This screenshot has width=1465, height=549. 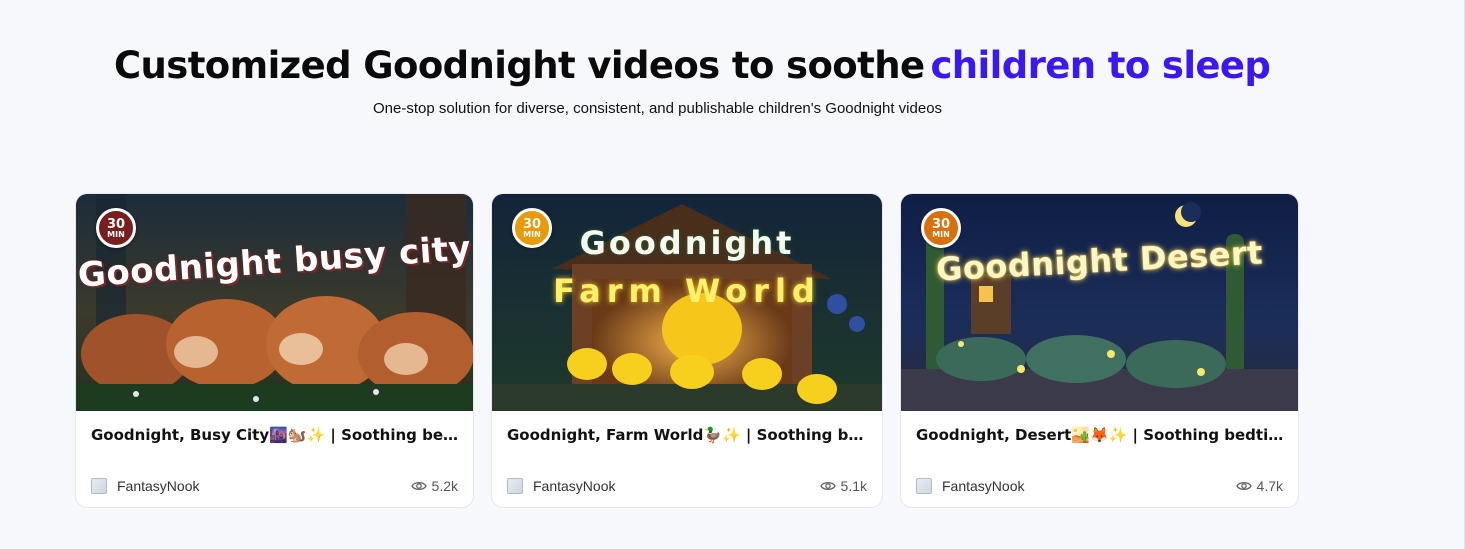 I want to click on view-count: 5.2k, so click(x=434, y=486).